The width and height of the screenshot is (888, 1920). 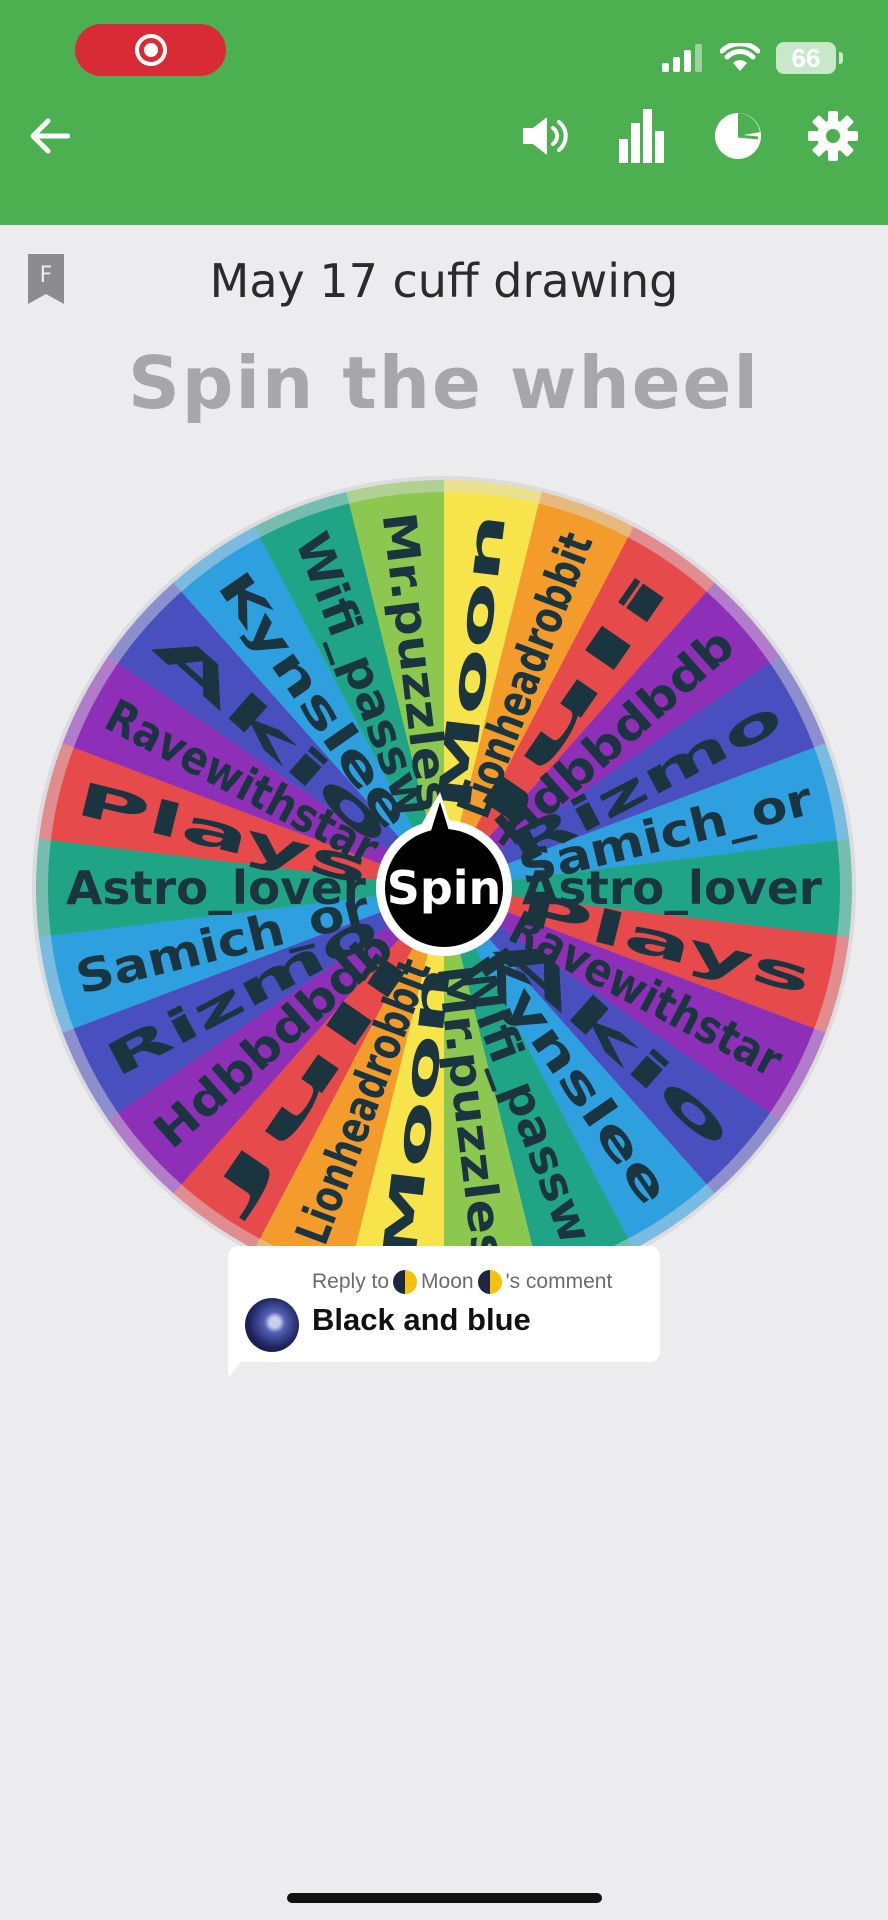 I want to click on reply-prefix: Reply to, so click(x=351, y=1281).